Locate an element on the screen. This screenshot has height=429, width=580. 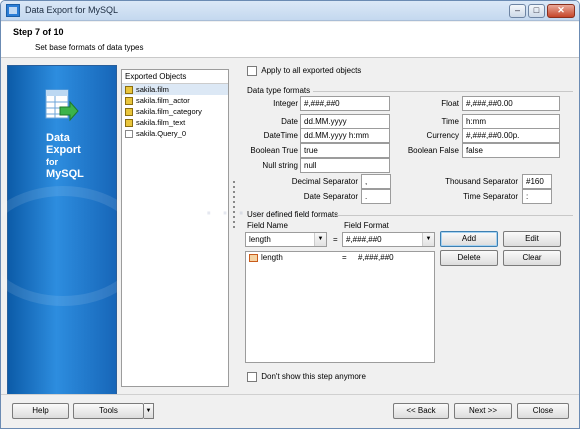
time-label: Time is located at coordinates (450, 121).